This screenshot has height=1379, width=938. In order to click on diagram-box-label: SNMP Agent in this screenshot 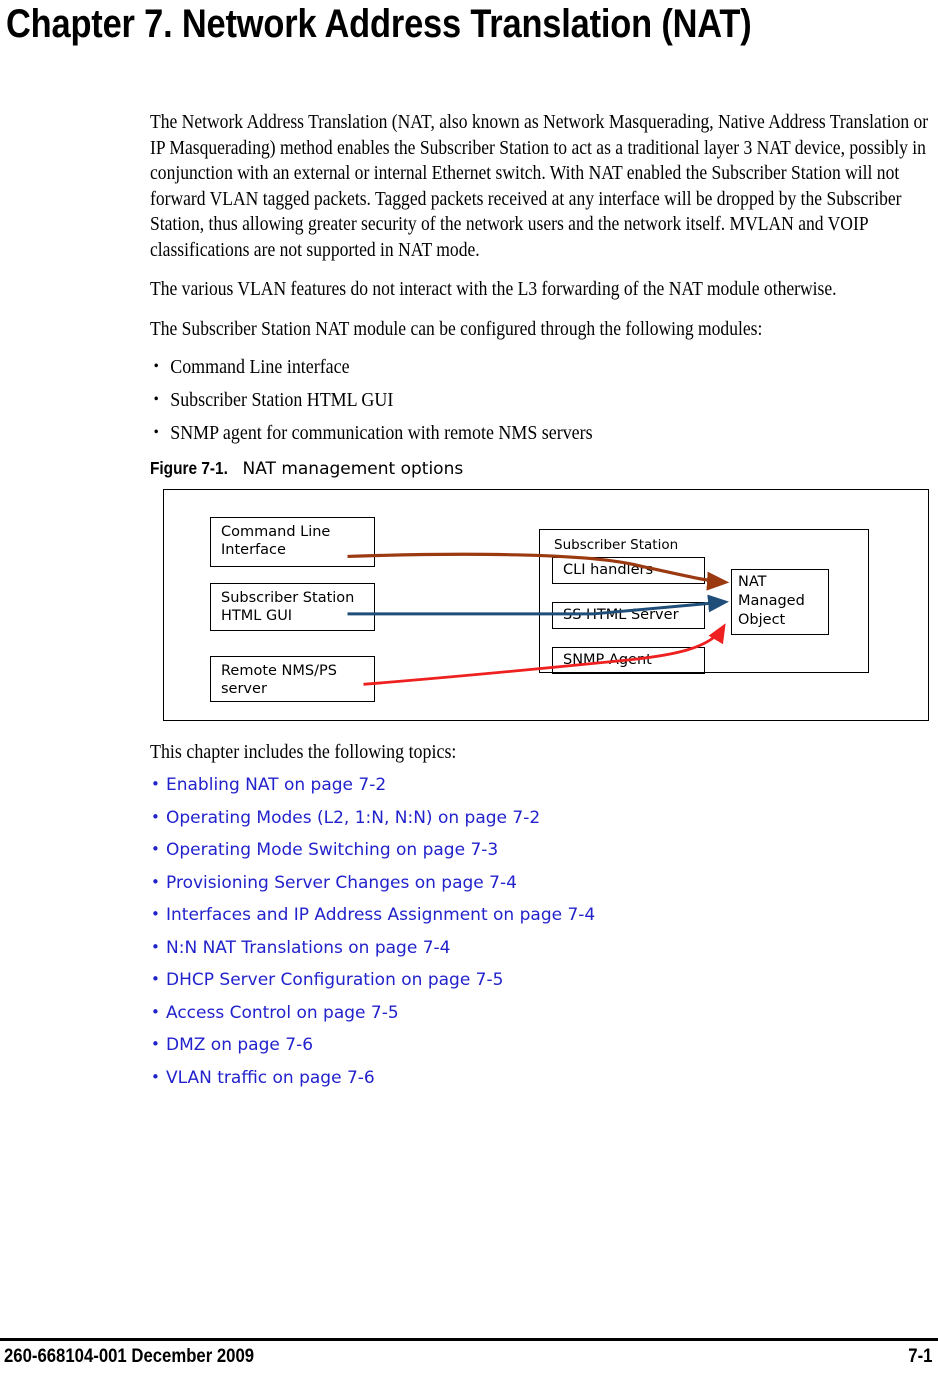, I will do `click(607, 660)`.